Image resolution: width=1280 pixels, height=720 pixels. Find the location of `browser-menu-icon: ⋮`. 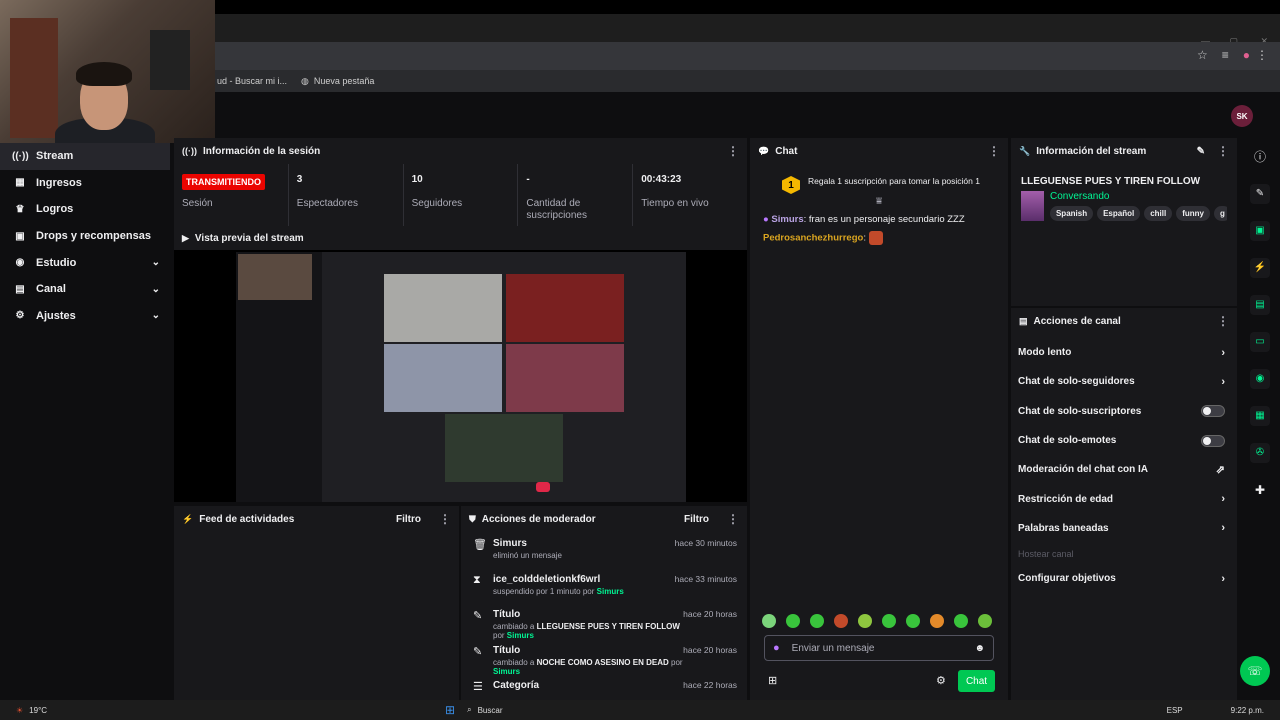

browser-menu-icon: ⋮ is located at coordinates (1262, 55).